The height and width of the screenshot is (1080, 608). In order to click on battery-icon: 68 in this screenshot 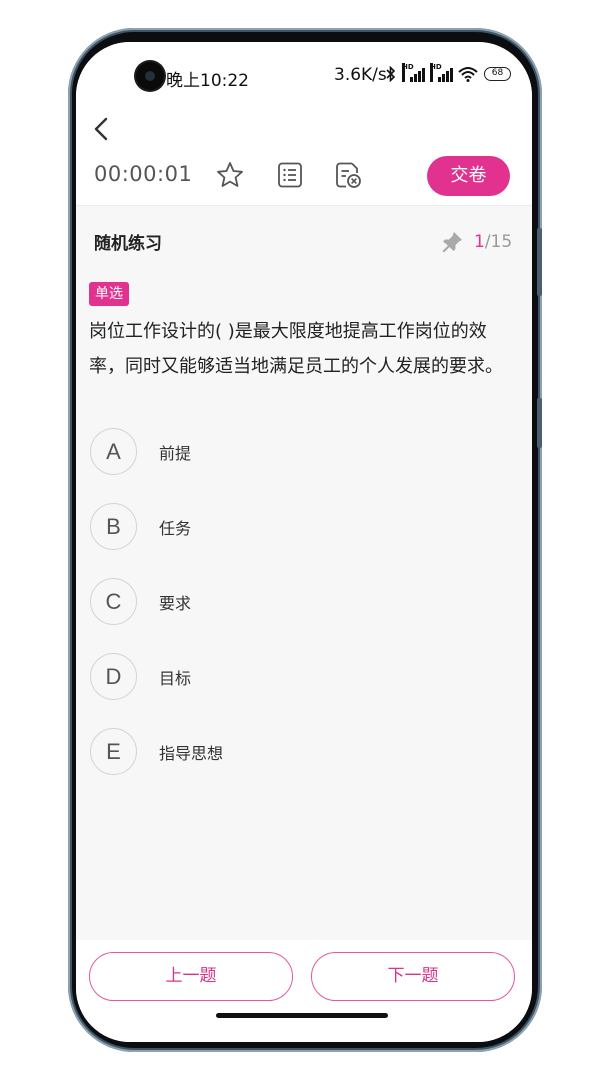, I will do `click(497, 74)`.